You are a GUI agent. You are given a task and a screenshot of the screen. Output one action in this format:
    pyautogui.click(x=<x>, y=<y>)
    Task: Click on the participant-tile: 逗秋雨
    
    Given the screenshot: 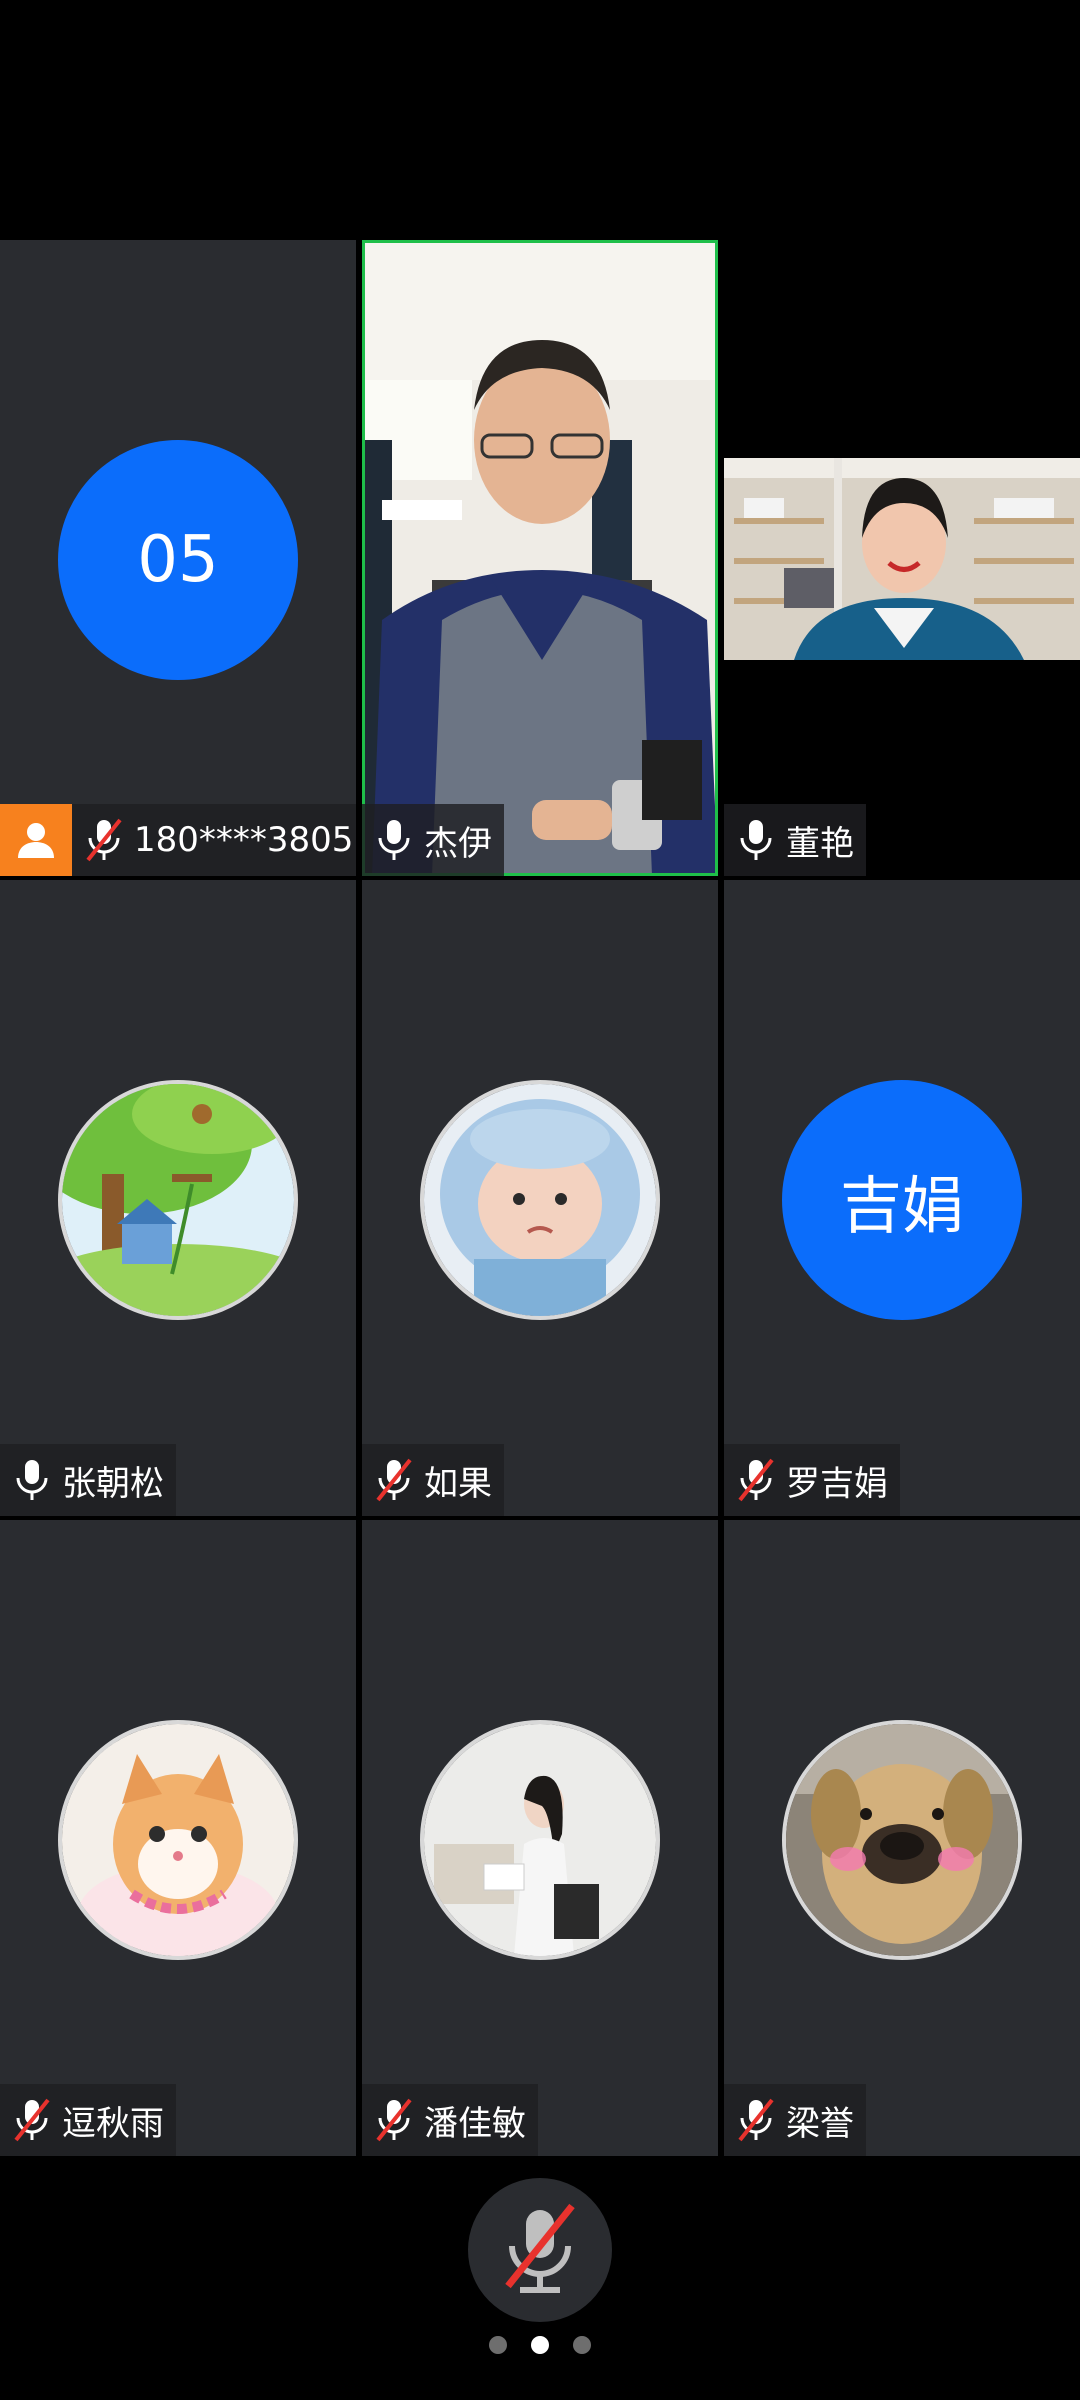 What is the action you would take?
    pyautogui.click(x=178, y=1838)
    